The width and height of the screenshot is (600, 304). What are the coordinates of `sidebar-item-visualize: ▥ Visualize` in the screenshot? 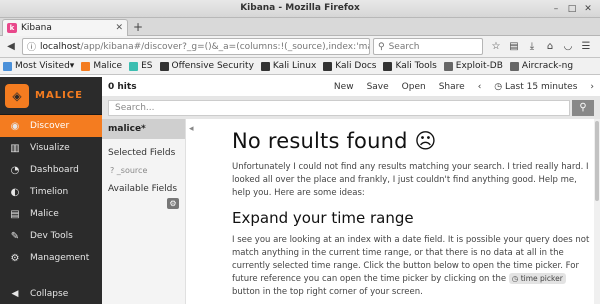 It's located at (51, 148).